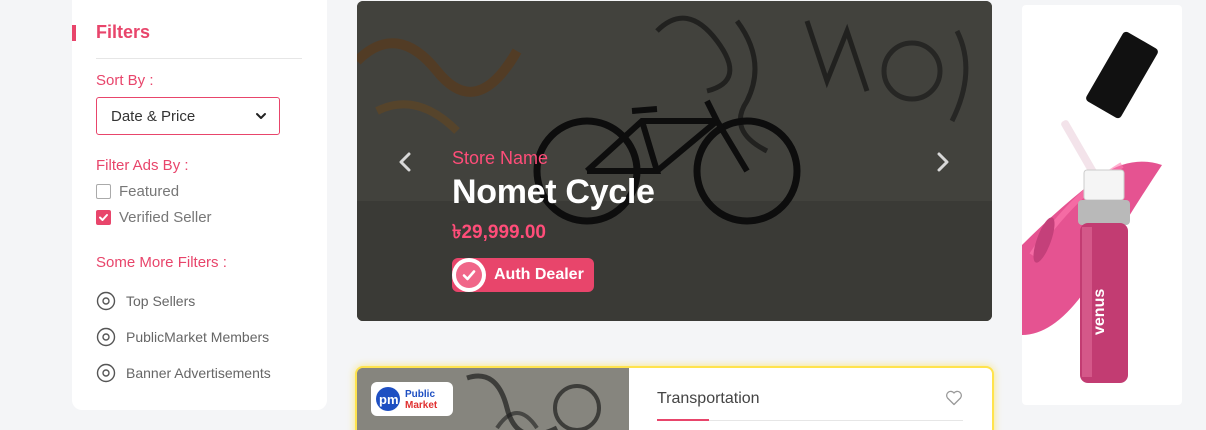  What do you see at coordinates (199, 301) in the screenshot?
I see `radio-top-sellers: Top Sellers` at bounding box center [199, 301].